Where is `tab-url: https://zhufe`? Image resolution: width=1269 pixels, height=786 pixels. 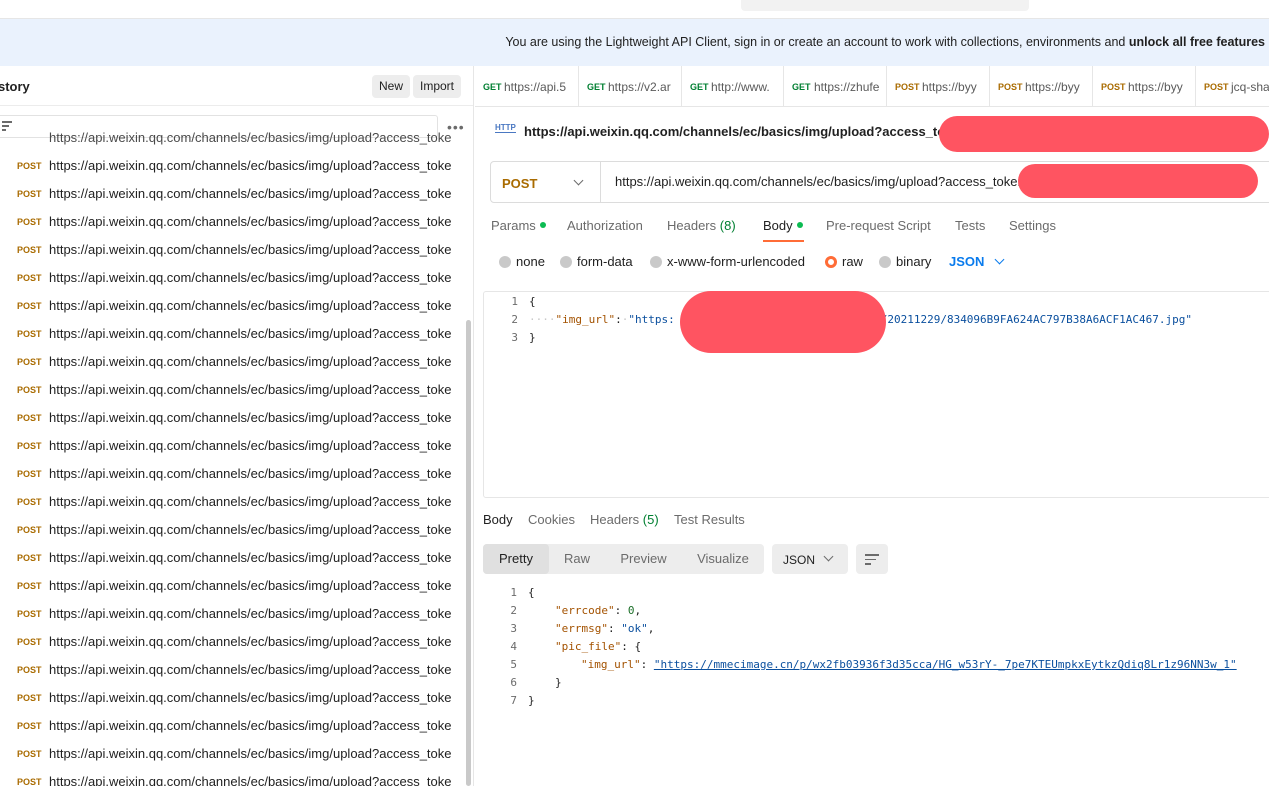 tab-url: https://zhufe is located at coordinates (847, 87).